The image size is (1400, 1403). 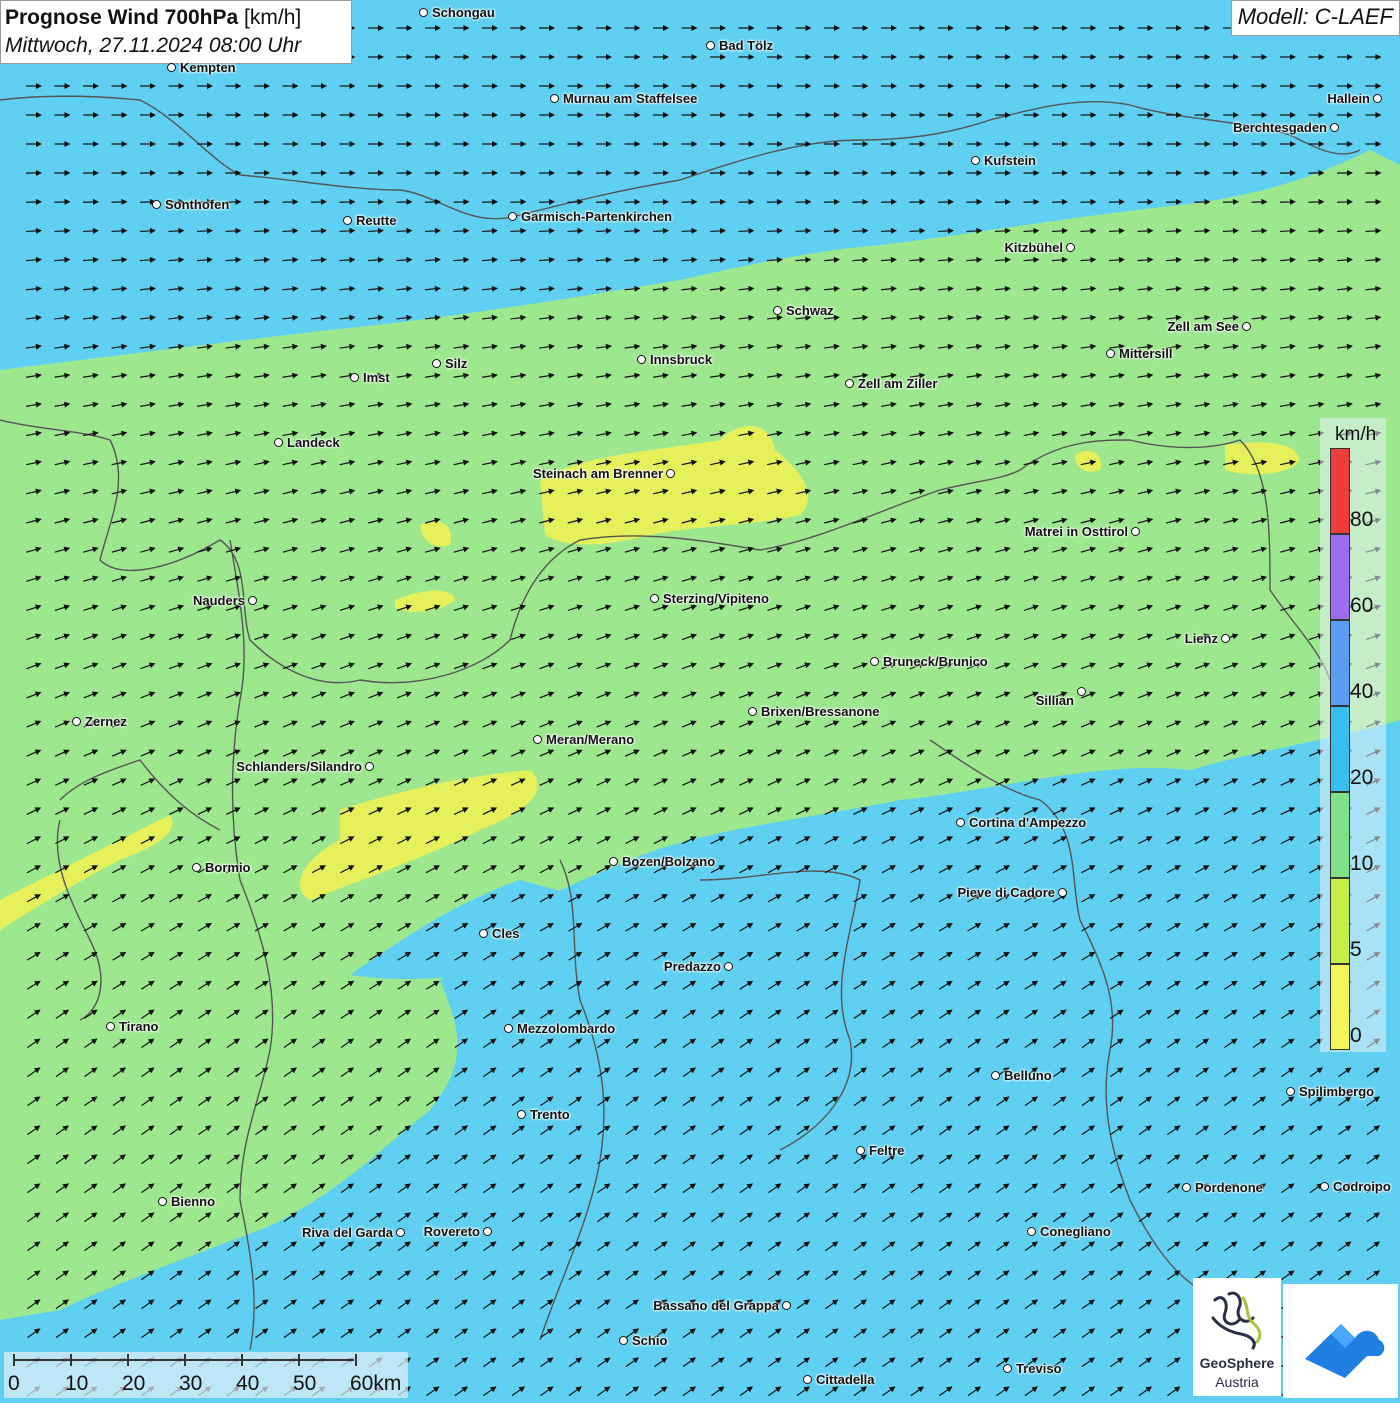 I want to click on legend-tick-label: 40, so click(x=1361, y=692).